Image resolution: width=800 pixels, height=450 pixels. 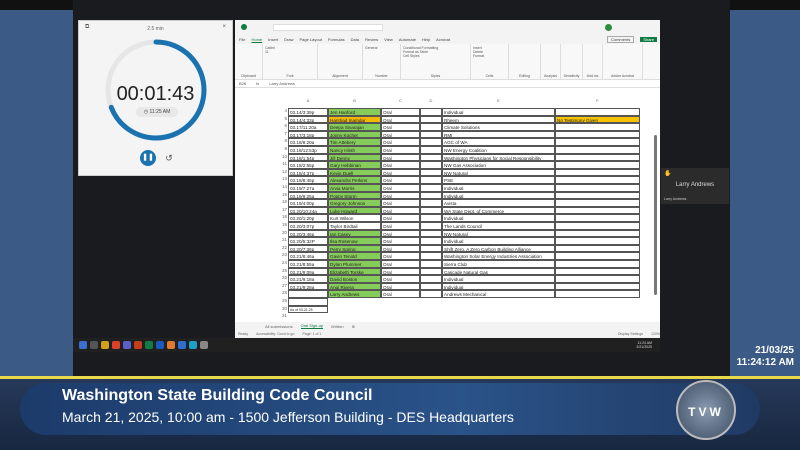 I want to click on cells-button: Format, so click(x=489, y=56).